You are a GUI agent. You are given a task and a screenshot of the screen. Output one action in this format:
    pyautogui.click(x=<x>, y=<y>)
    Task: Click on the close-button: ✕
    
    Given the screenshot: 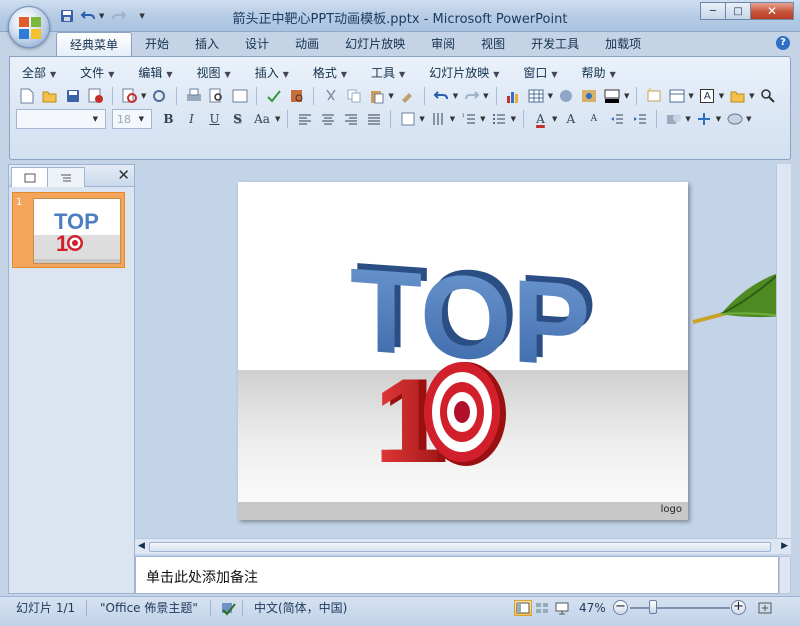 What is the action you would take?
    pyautogui.click(x=772, y=11)
    